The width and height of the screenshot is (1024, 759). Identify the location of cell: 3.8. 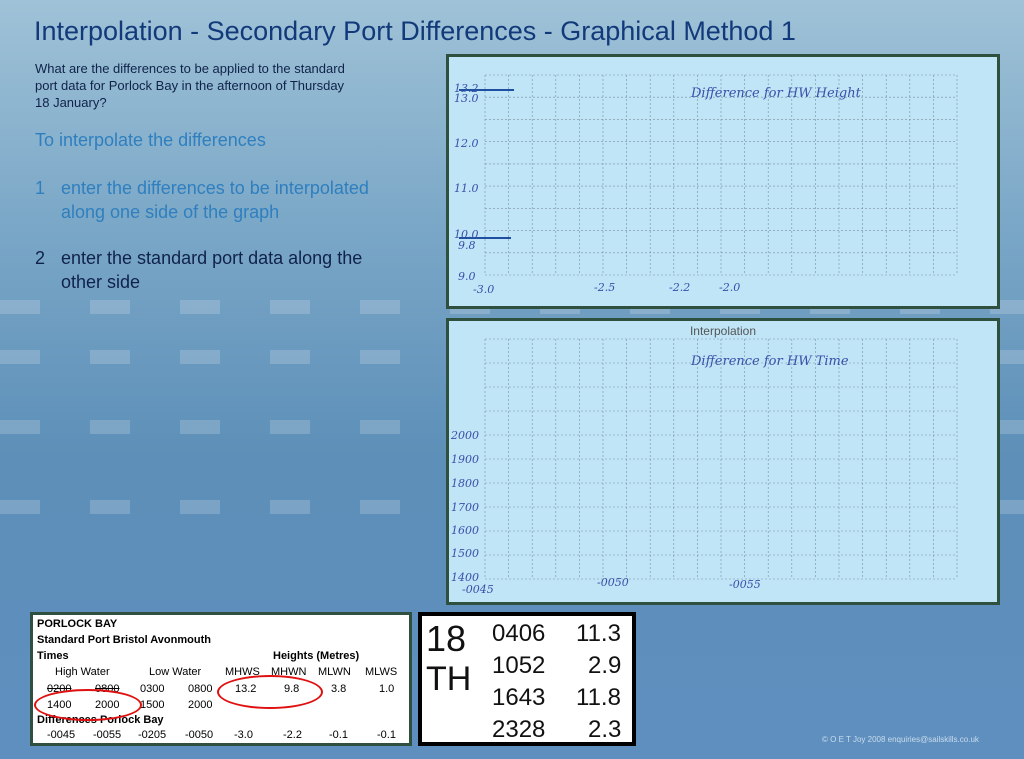
(339, 689).